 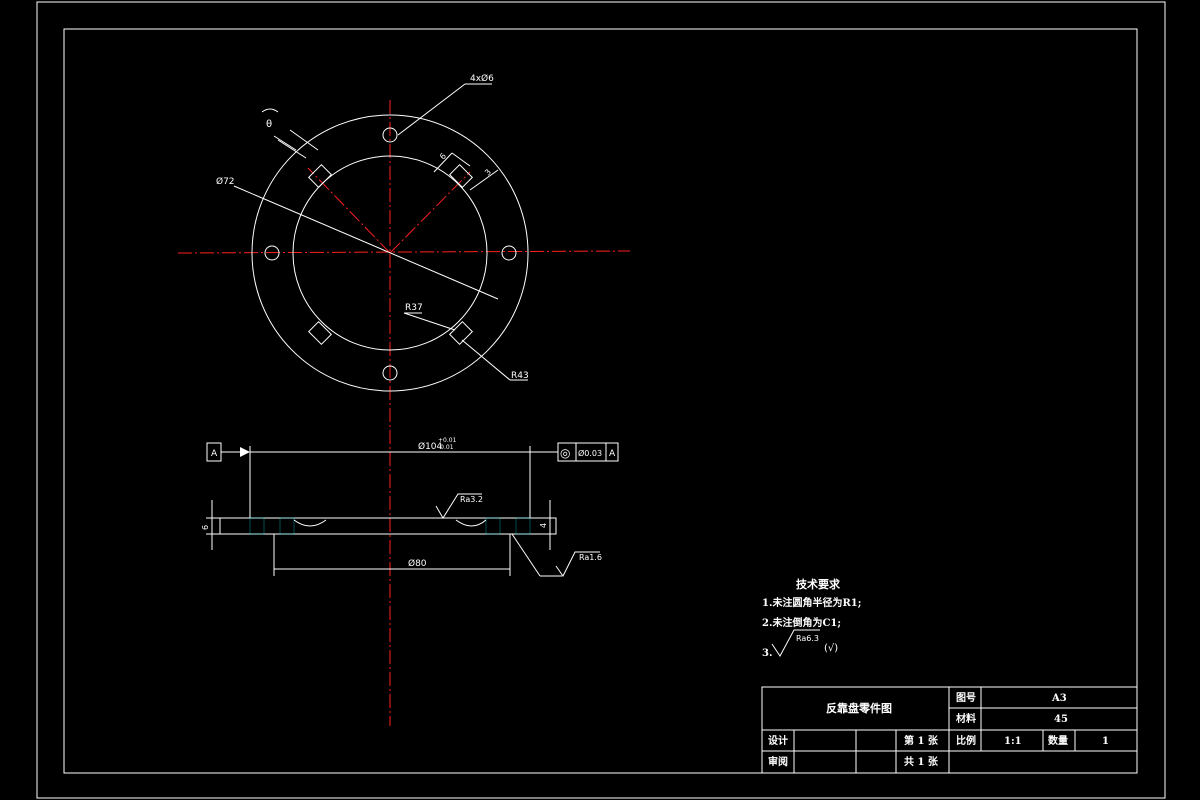 I want to click on label-step: 4, so click(x=543, y=525).